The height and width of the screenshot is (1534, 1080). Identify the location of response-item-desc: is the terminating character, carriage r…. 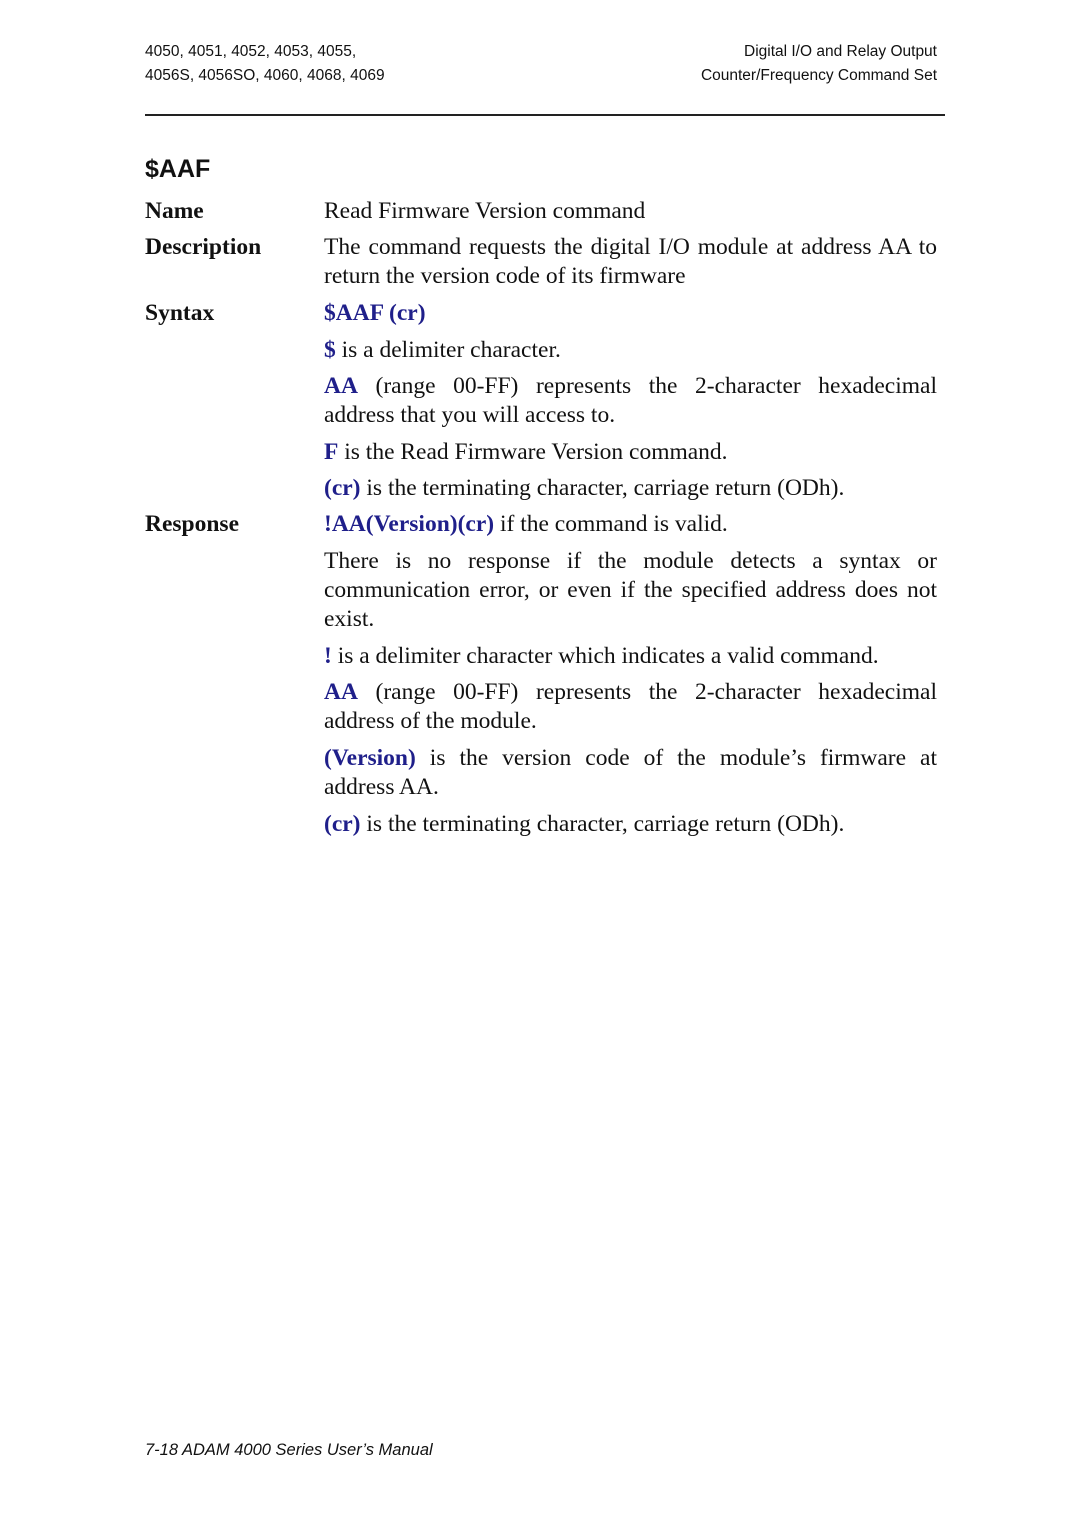
(602, 824).